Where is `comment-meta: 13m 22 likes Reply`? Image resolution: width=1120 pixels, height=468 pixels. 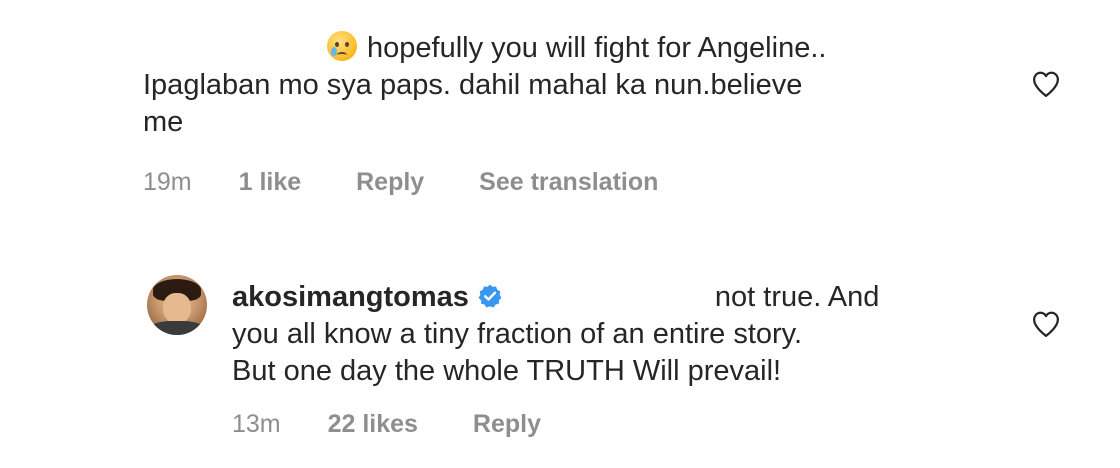
comment-meta: 13m 22 likes Reply is located at coordinates (410, 424).